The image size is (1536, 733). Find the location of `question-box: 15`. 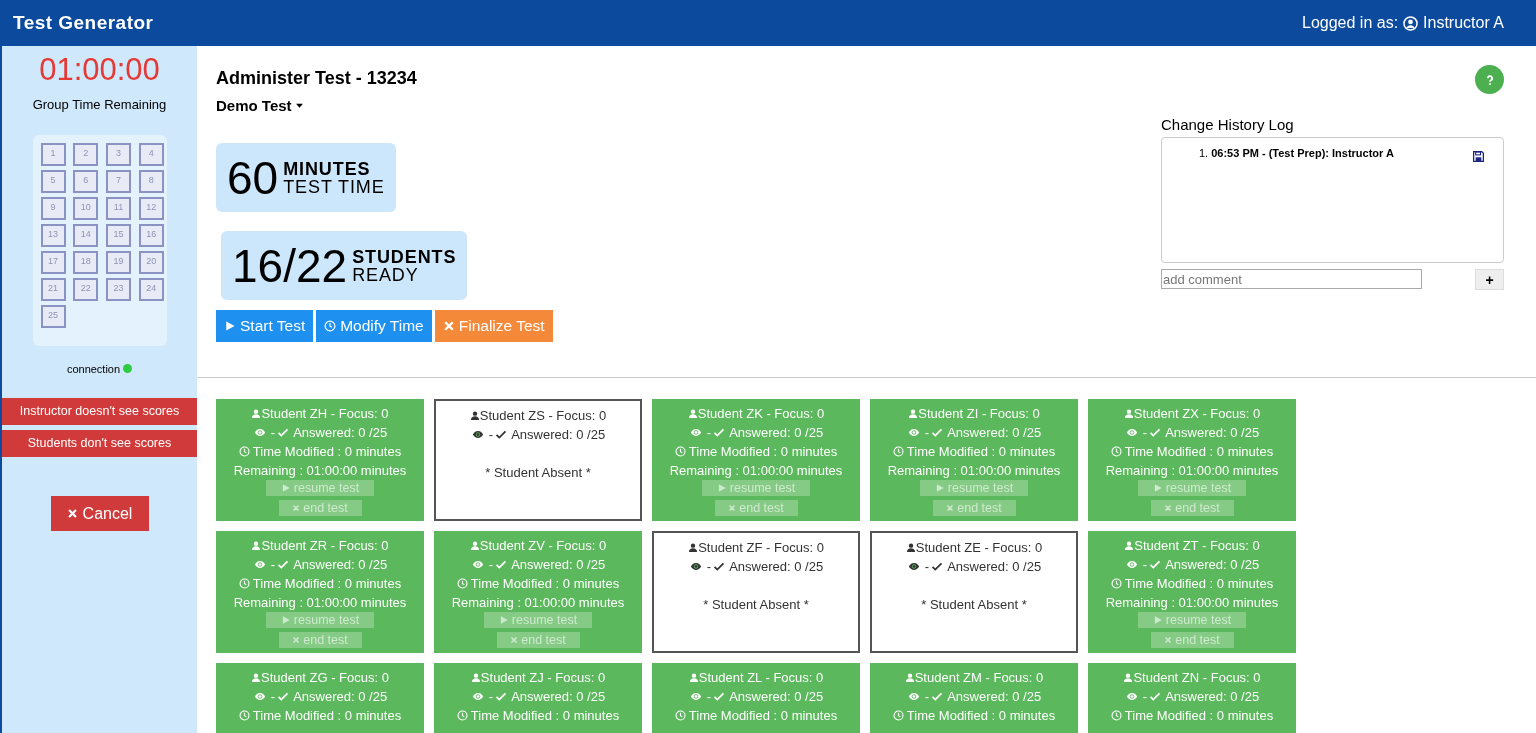

question-box: 15 is located at coordinates (118, 235).